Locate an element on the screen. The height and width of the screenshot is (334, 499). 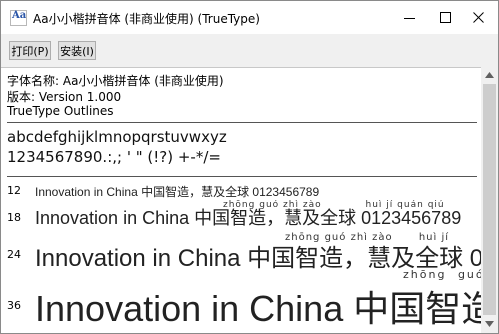
pinyin-annotation: zhōng guó zhì zào huì jí quán qiú is located at coordinates (334, 205).